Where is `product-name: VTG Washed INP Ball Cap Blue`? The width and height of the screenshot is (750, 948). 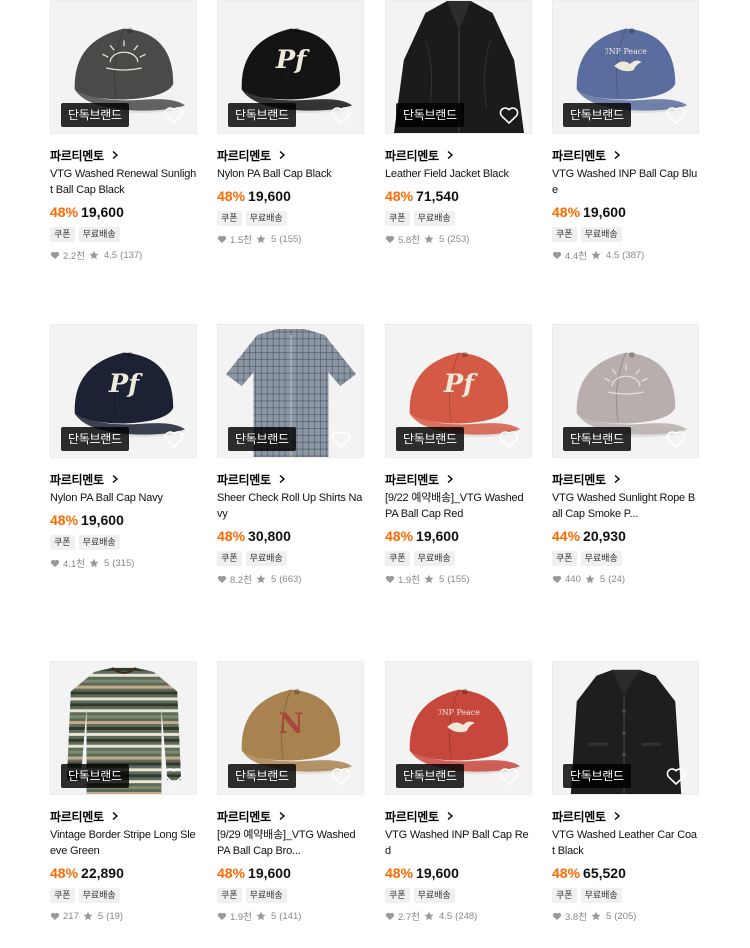
product-name: VTG Washed INP Ball Cap Blue is located at coordinates (625, 182).